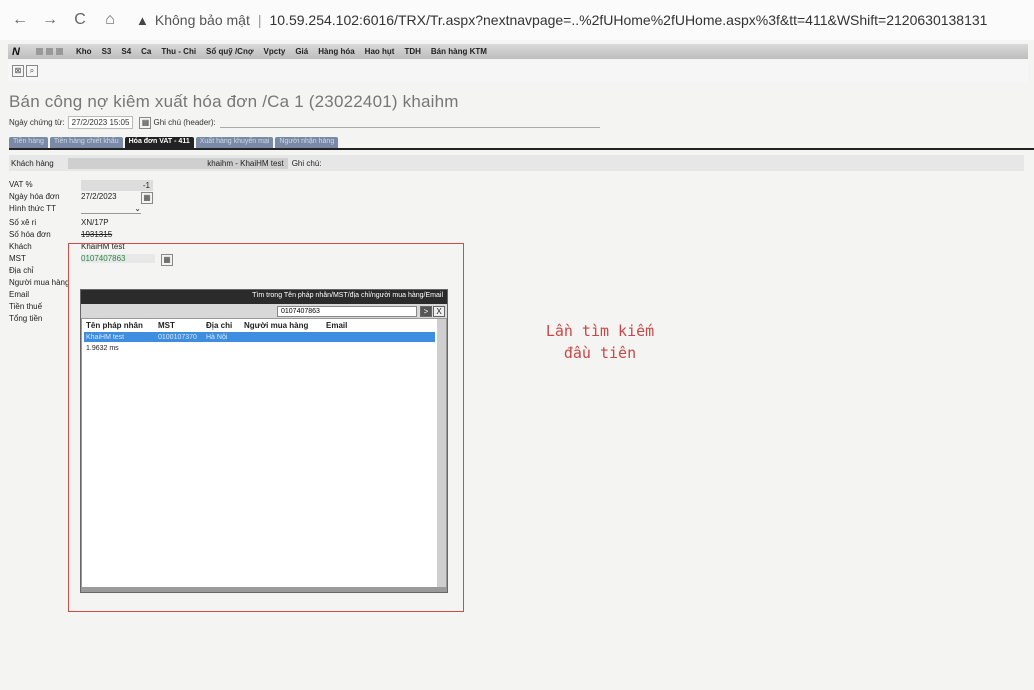  What do you see at coordinates (32, 208) in the screenshot?
I see `payment-label: Hình thức TT` at bounding box center [32, 208].